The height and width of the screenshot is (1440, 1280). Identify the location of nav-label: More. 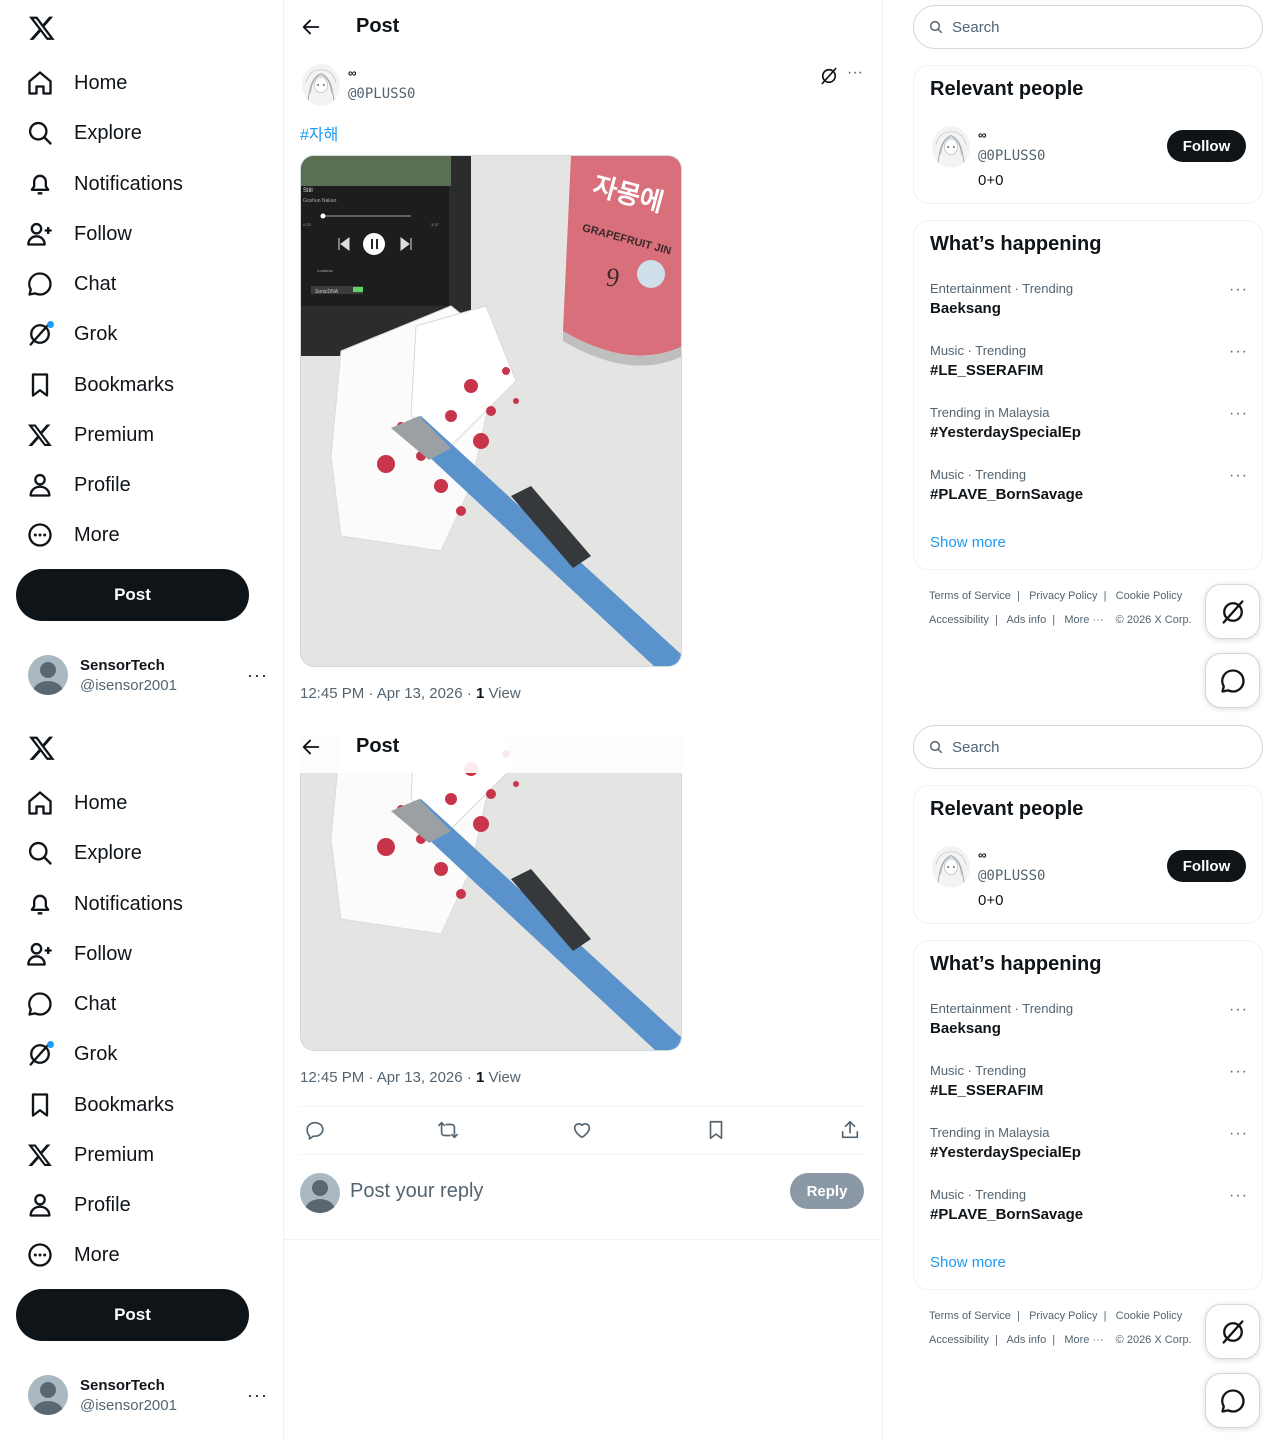
(97, 534).